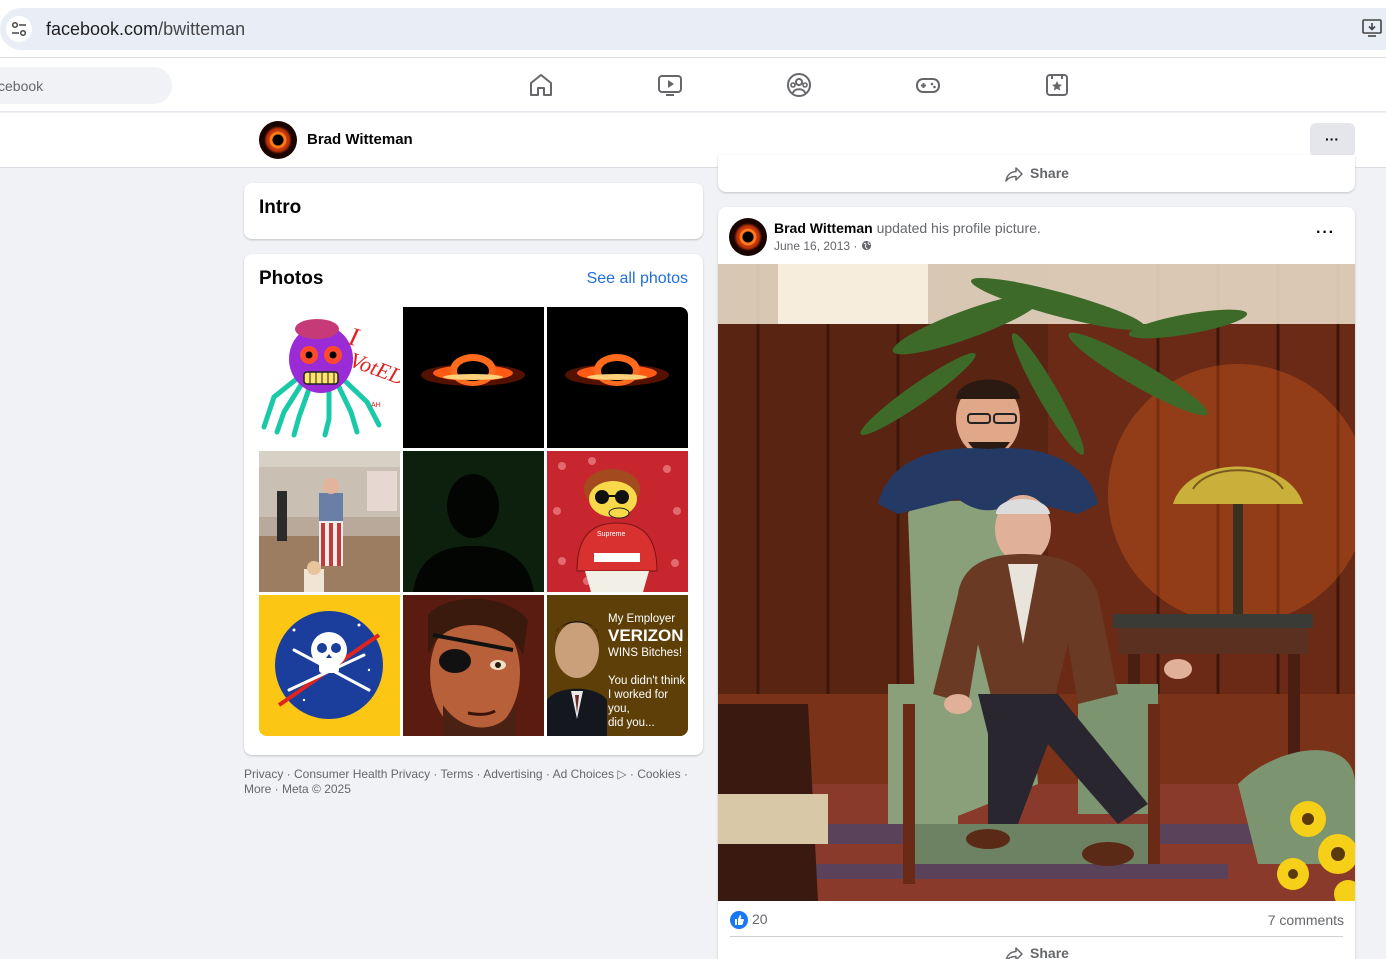 Image resolution: width=1386 pixels, height=959 pixels. I want to click on address-bar: facebook.com/bwitteman, so click(693, 29).